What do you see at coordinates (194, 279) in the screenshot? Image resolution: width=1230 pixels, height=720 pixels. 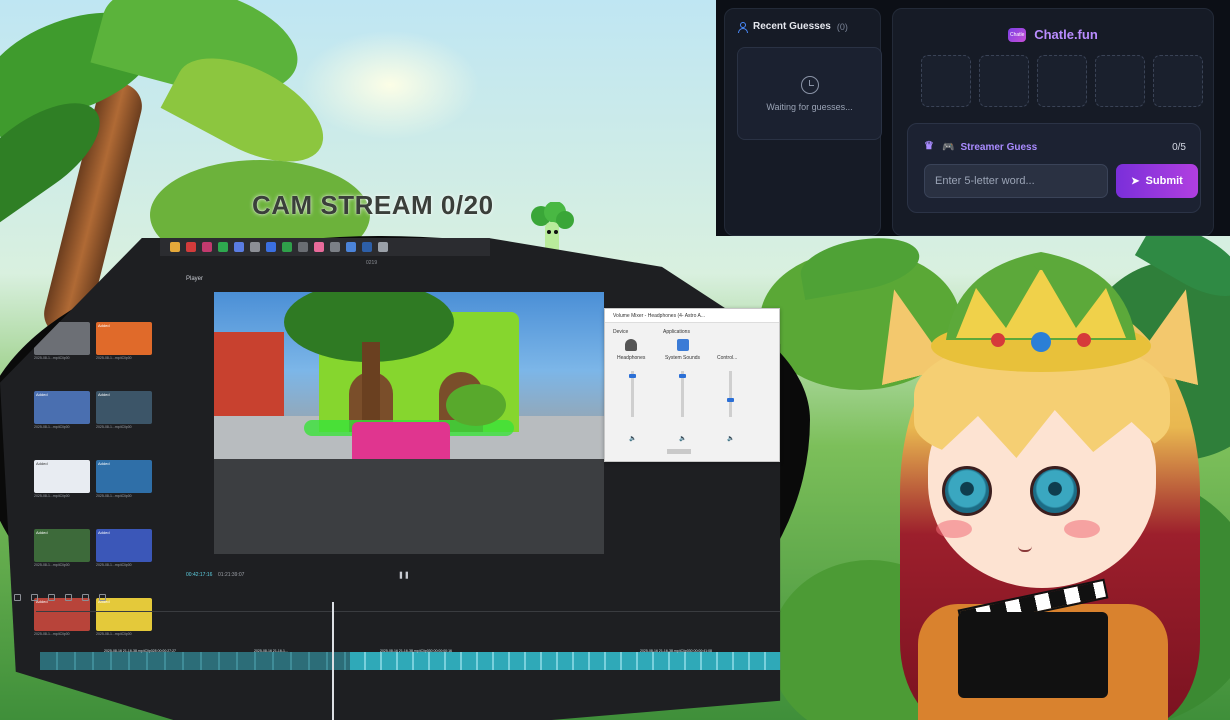 I see `player-tab: Player` at bounding box center [194, 279].